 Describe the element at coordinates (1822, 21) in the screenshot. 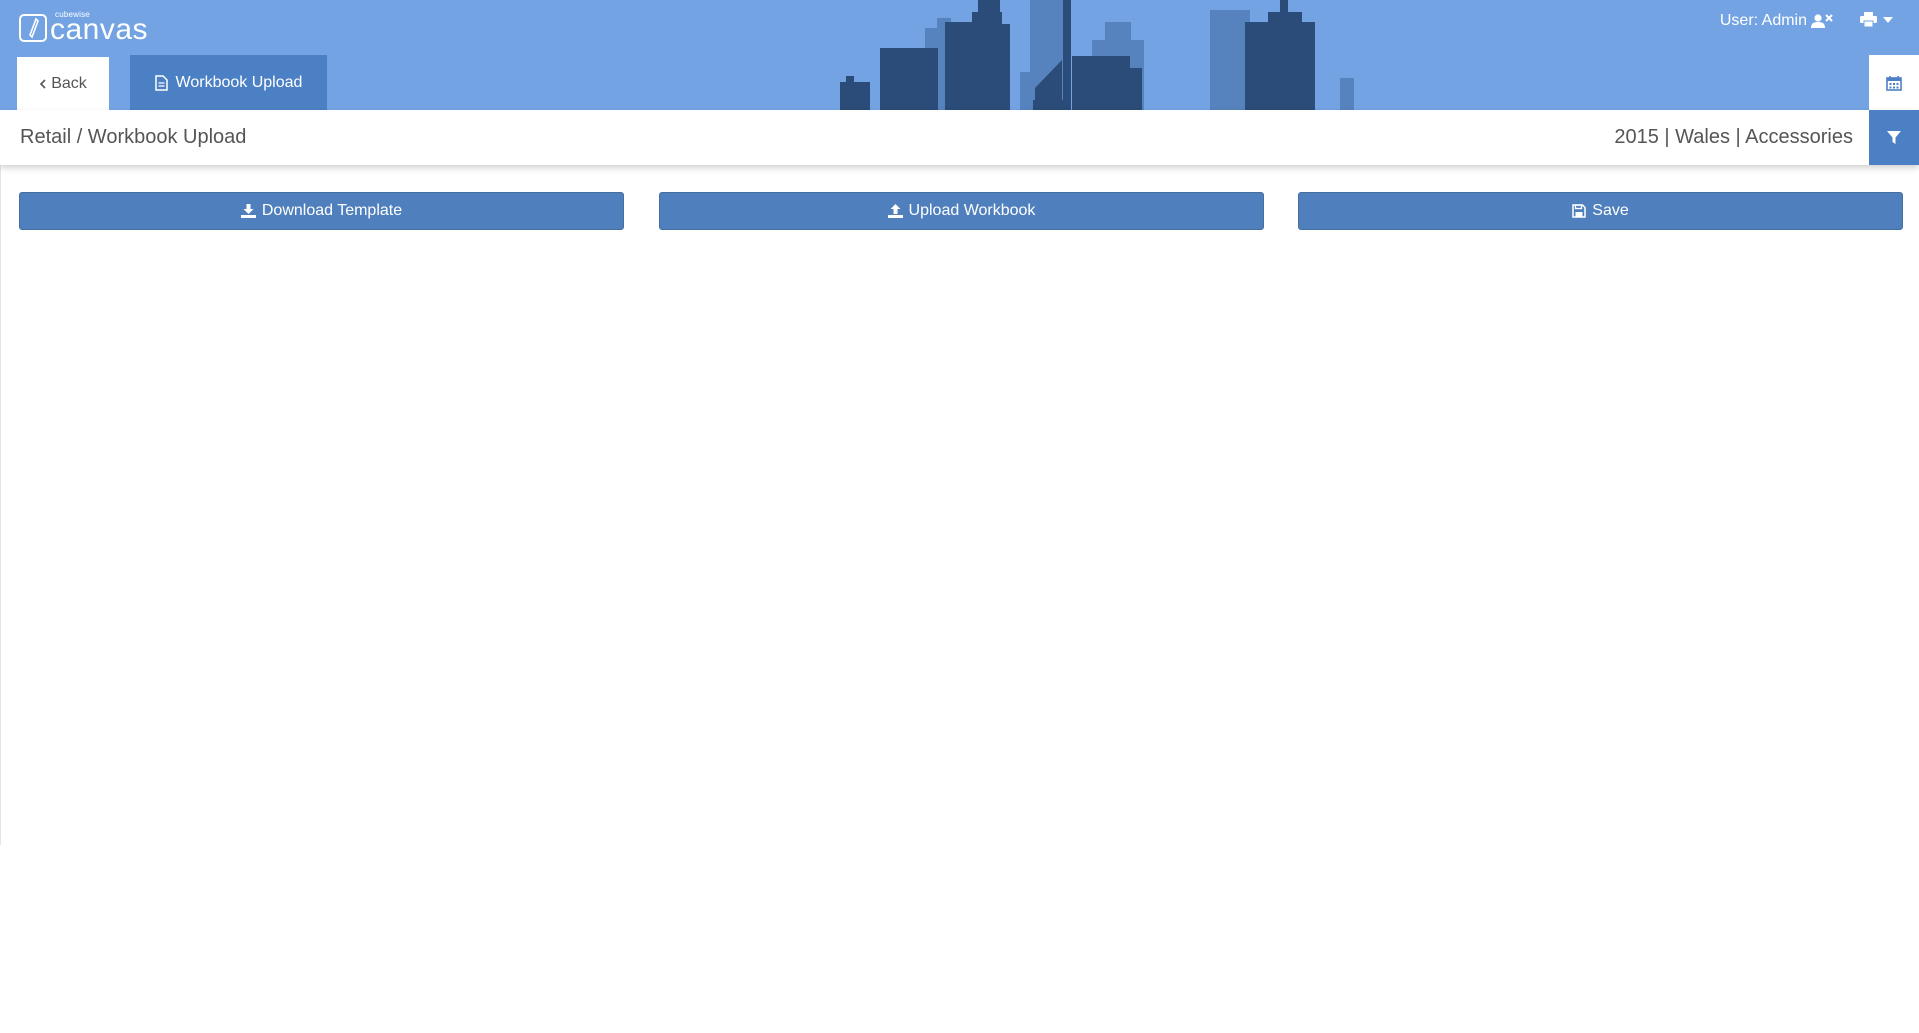

I see `user-times-icon` at that location.